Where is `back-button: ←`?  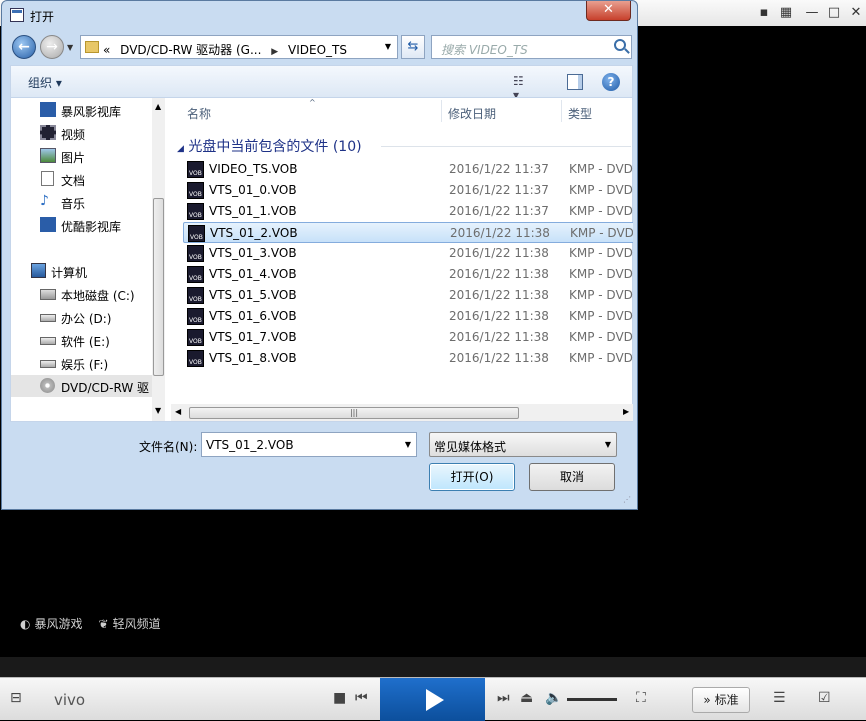 back-button: ← is located at coordinates (24, 47).